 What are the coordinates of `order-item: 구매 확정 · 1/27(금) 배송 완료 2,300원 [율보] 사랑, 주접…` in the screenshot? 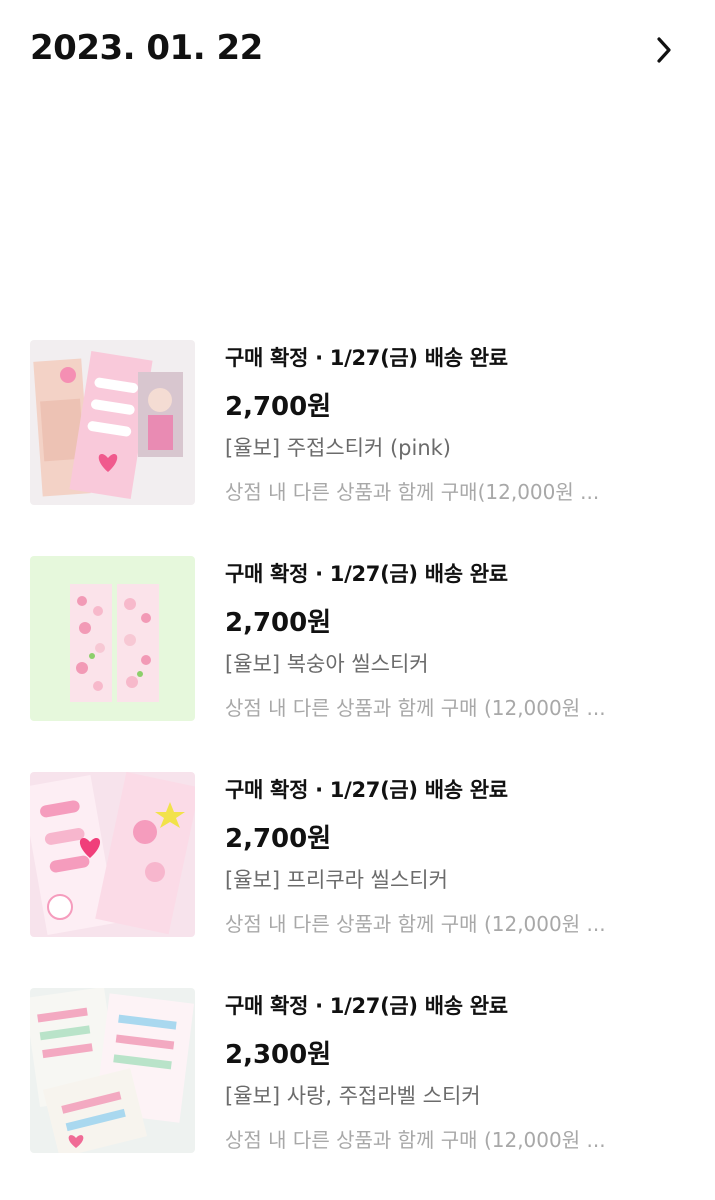 It's located at (357, 1071).